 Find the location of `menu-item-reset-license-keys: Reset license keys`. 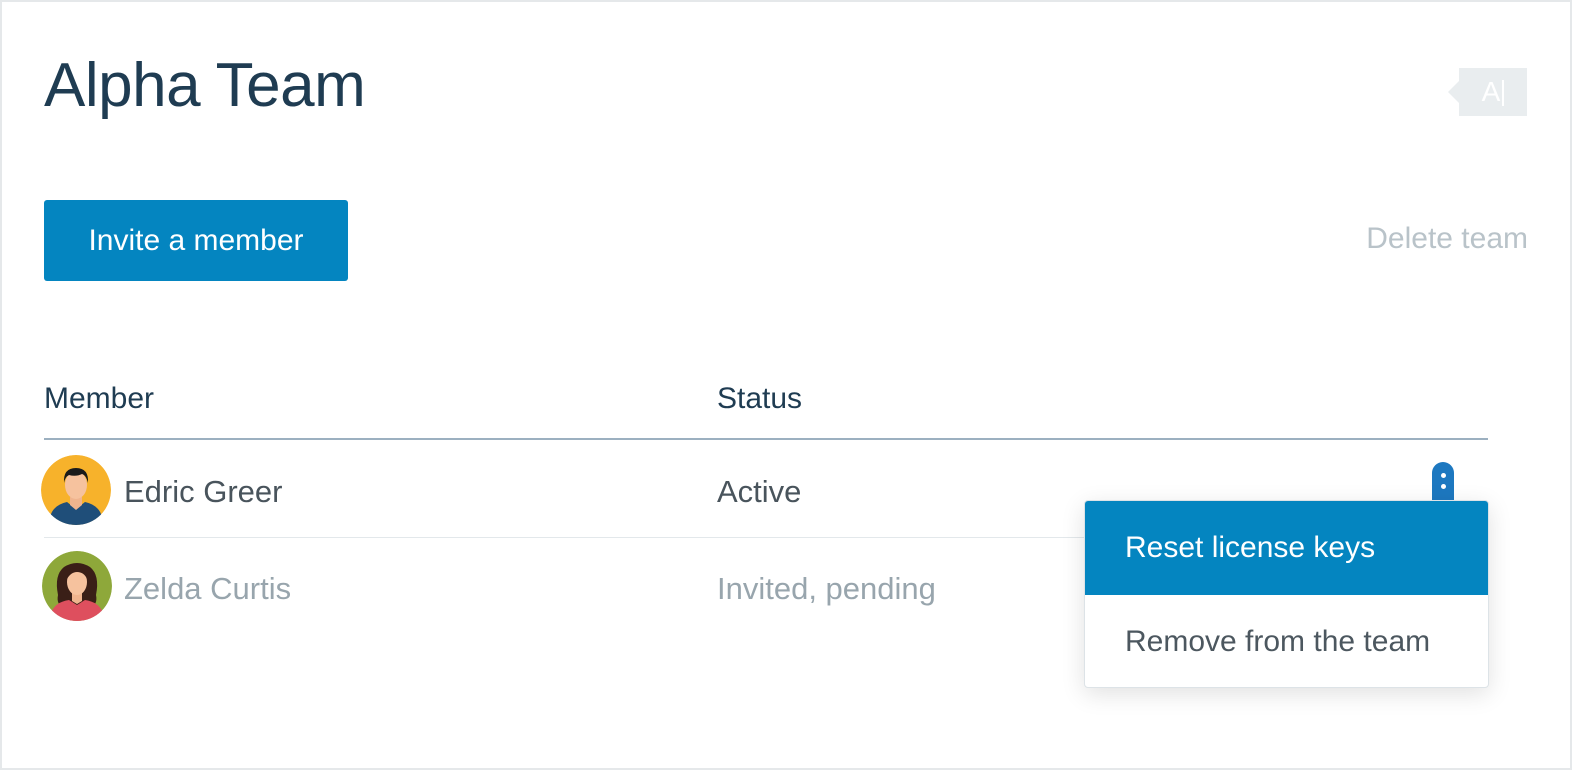

menu-item-reset-license-keys: Reset license keys is located at coordinates (1286, 548).